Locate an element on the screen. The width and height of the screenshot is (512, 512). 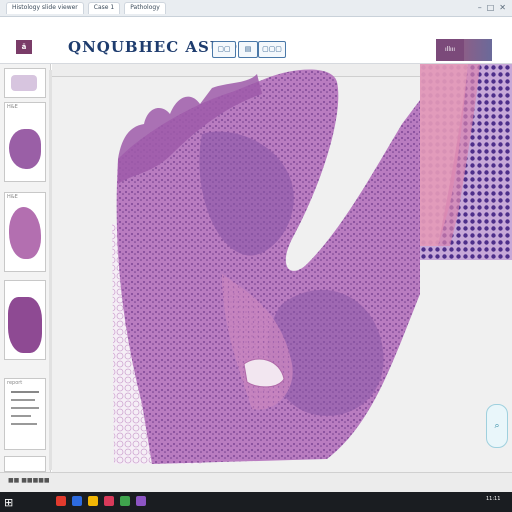
window-controls: – □ ✕ is located at coordinates (492, 7).